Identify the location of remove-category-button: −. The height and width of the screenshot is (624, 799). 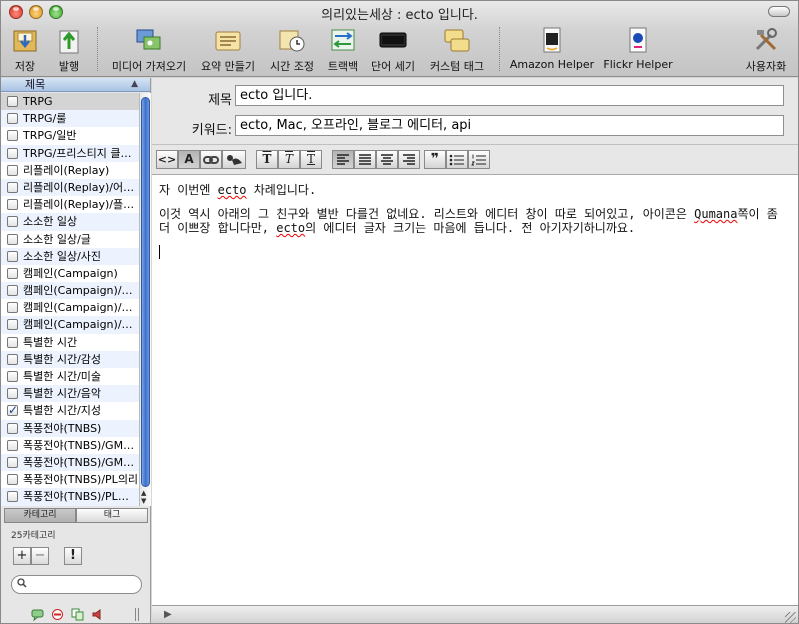
(40, 556).